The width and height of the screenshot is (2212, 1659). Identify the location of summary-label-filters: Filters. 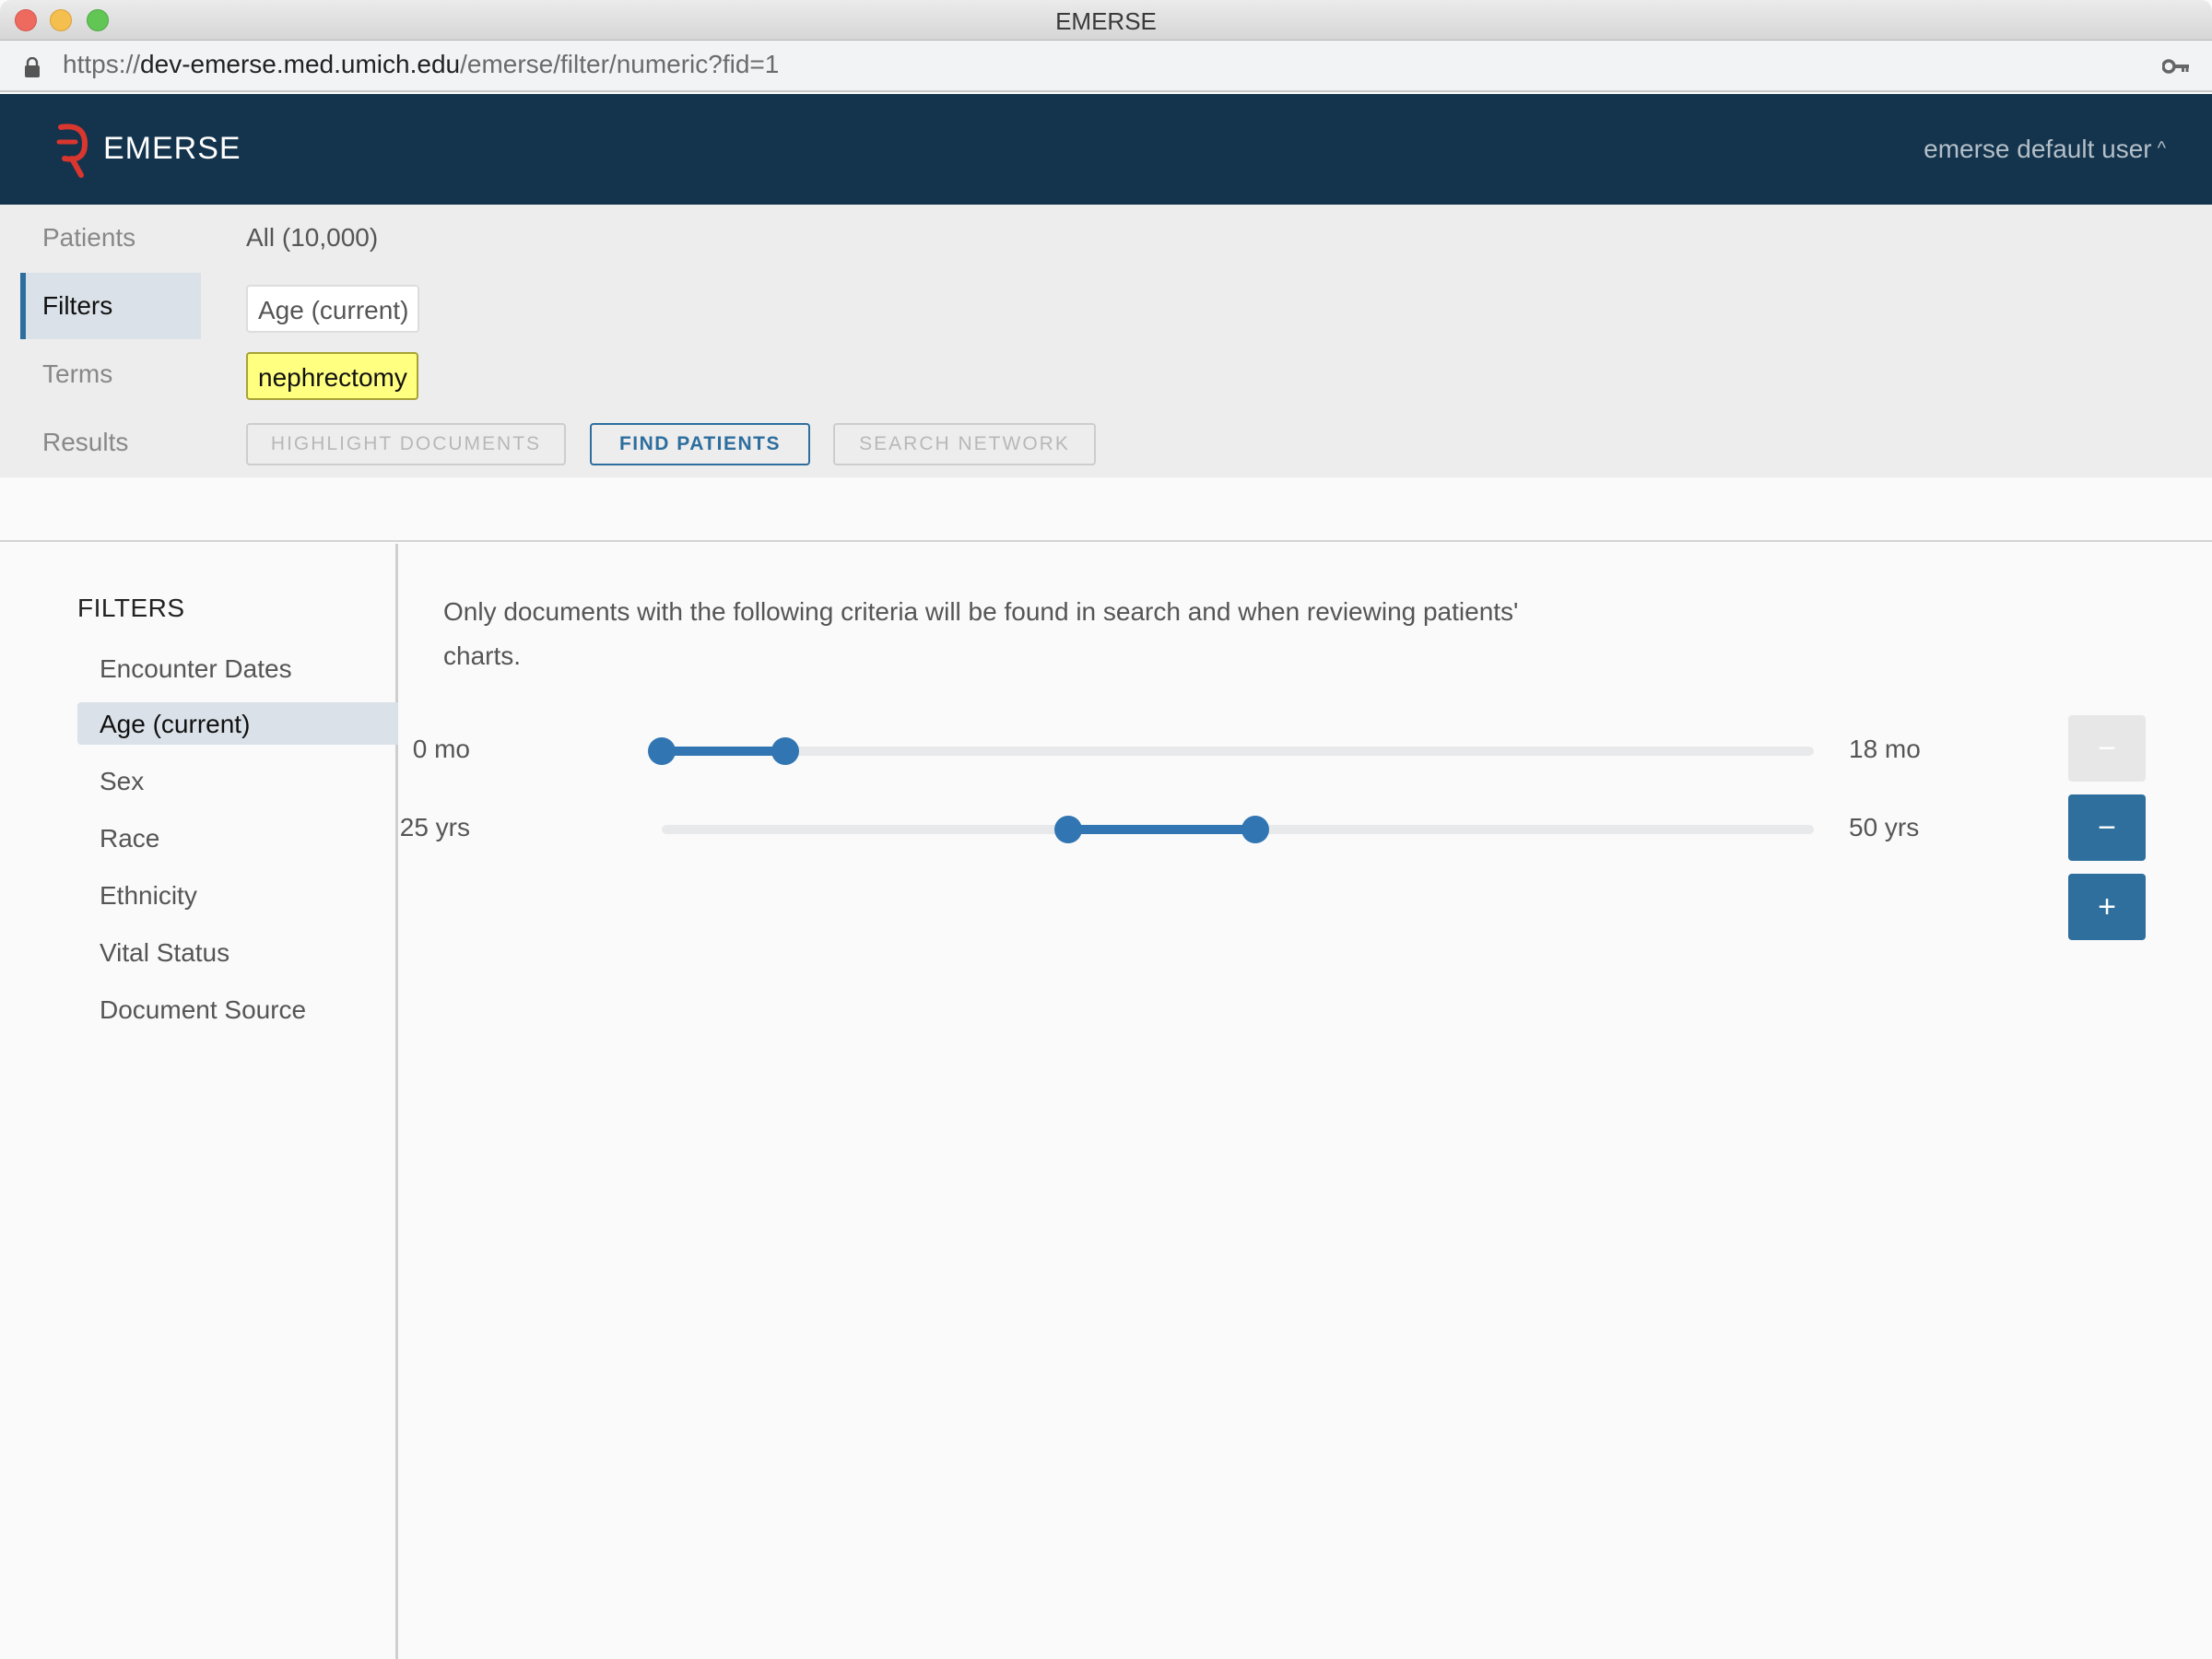
(110, 306).